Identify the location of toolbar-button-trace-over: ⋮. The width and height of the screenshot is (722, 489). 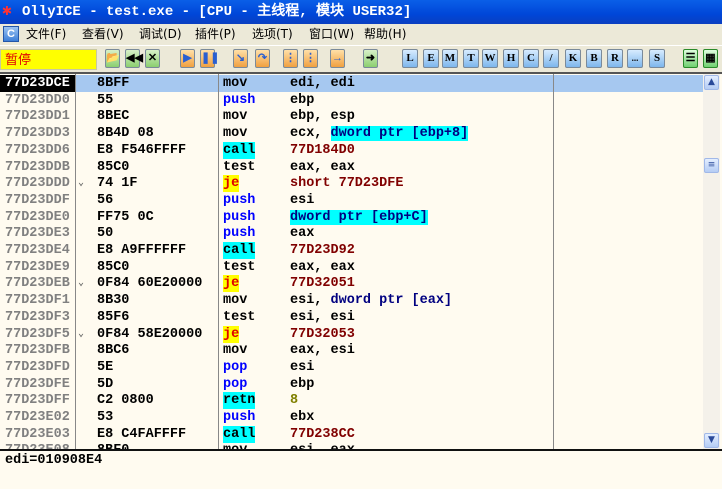
(310, 58).